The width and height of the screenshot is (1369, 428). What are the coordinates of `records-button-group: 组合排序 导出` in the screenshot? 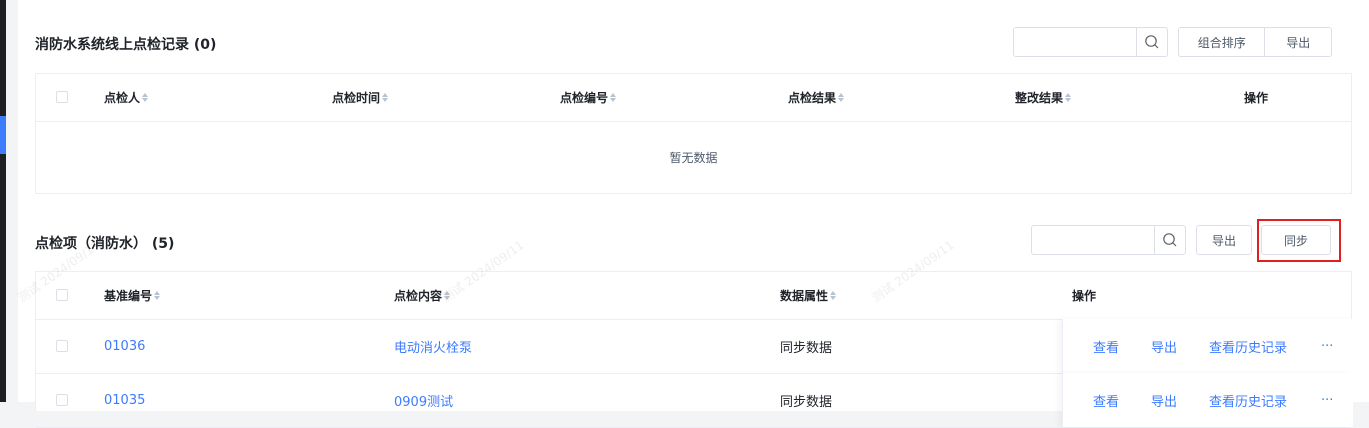 It's located at (1255, 42).